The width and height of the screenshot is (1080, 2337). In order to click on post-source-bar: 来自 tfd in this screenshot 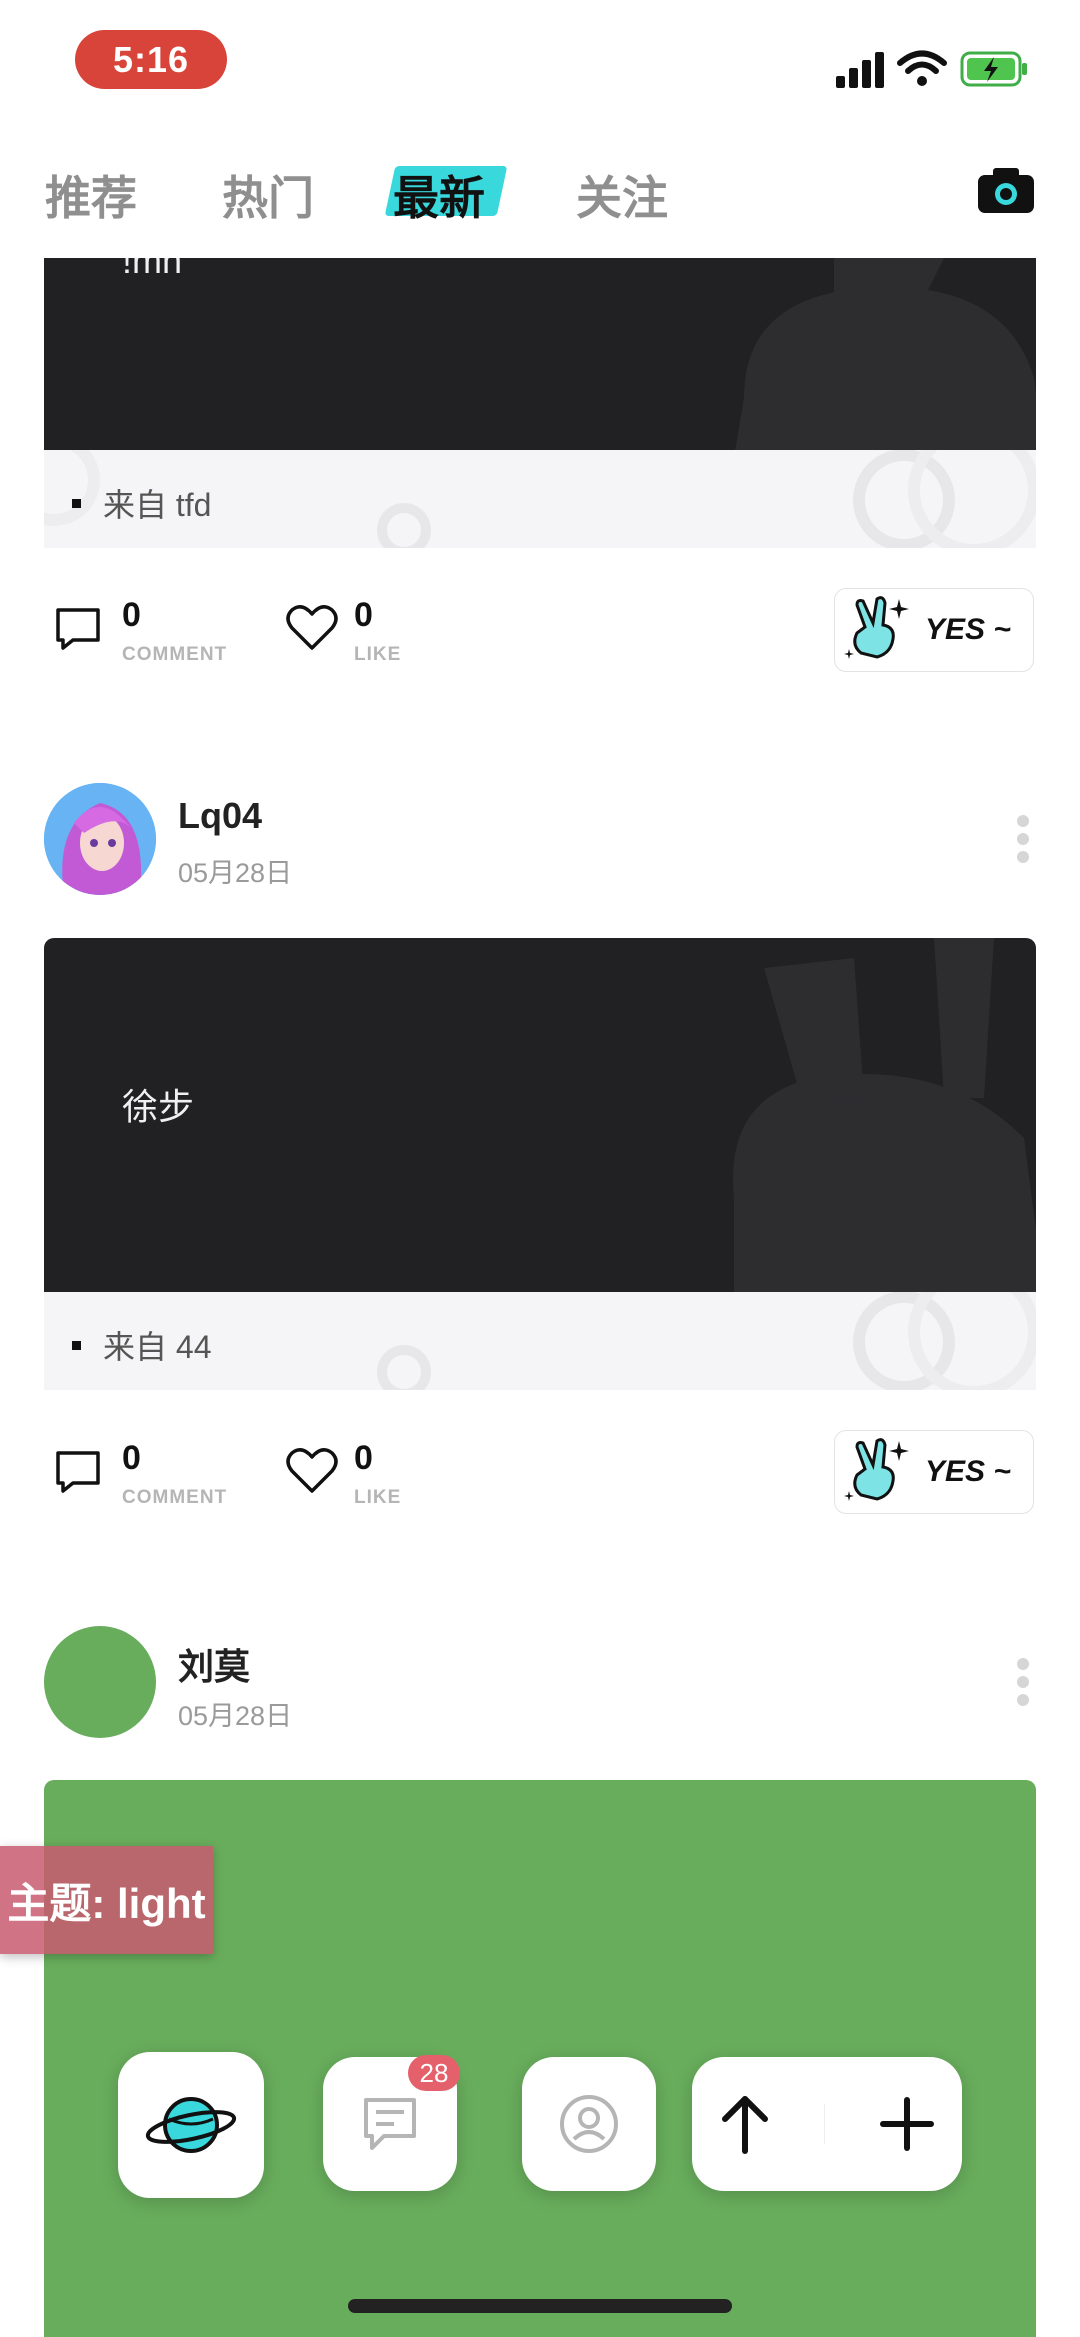, I will do `click(540, 499)`.